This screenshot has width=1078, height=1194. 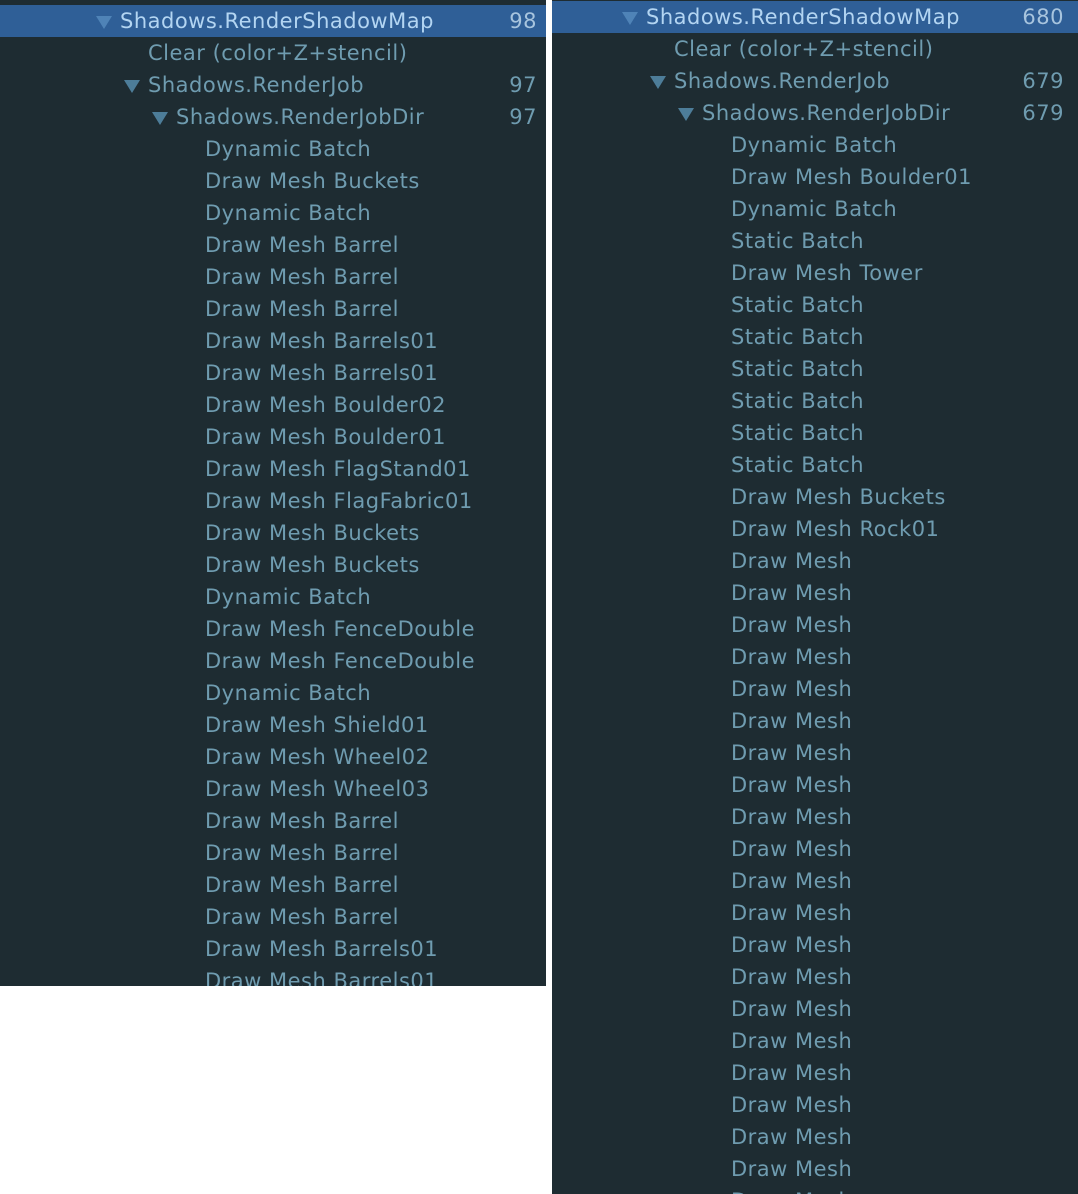 I want to click on tree-row-event: Draw Mesh FlagStand01, so click(x=273, y=469).